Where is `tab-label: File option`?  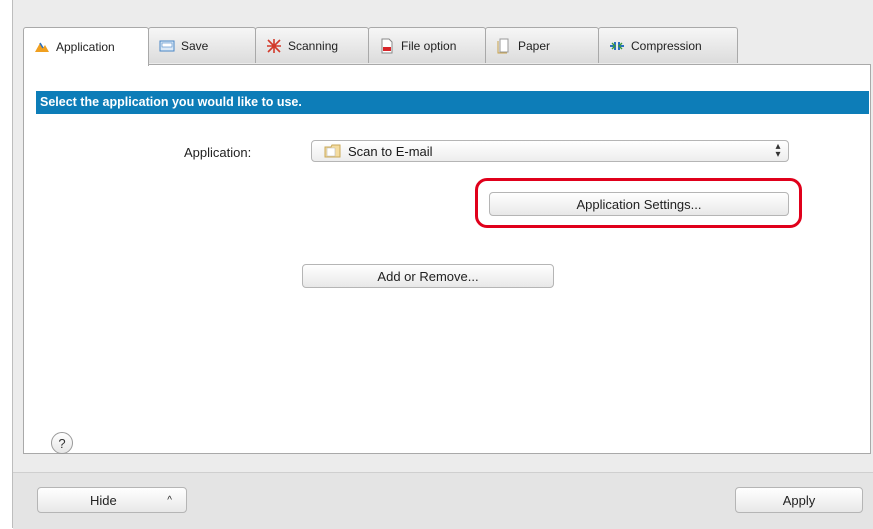 tab-label: File option is located at coordinates (429, 45).